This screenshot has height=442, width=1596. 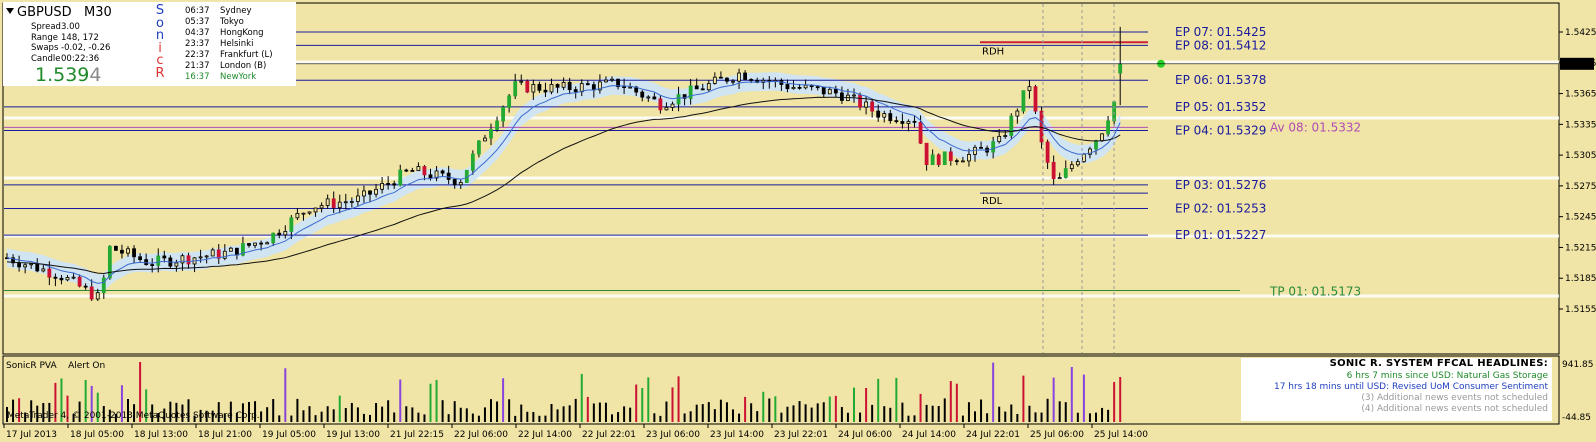 What do you see at coordinates (229, 22) in the screenshot?
I see `session-row: 05:37 Tokyo` at bounding box center [229, 22].